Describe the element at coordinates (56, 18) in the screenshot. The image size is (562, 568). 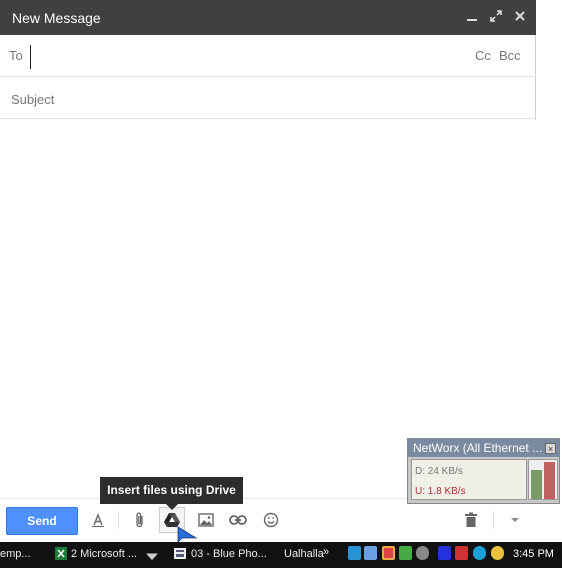
I see `compose-title: New Message` at that location.